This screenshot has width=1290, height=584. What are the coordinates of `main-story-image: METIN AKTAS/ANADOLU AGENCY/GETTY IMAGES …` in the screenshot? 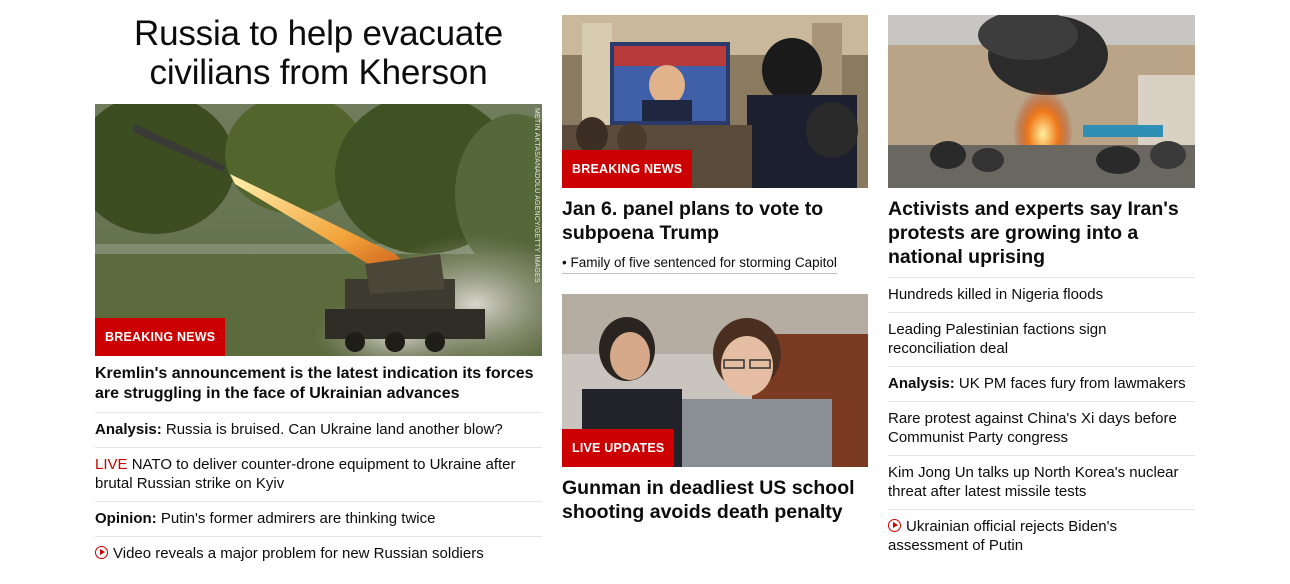 It's located at (318, 230).